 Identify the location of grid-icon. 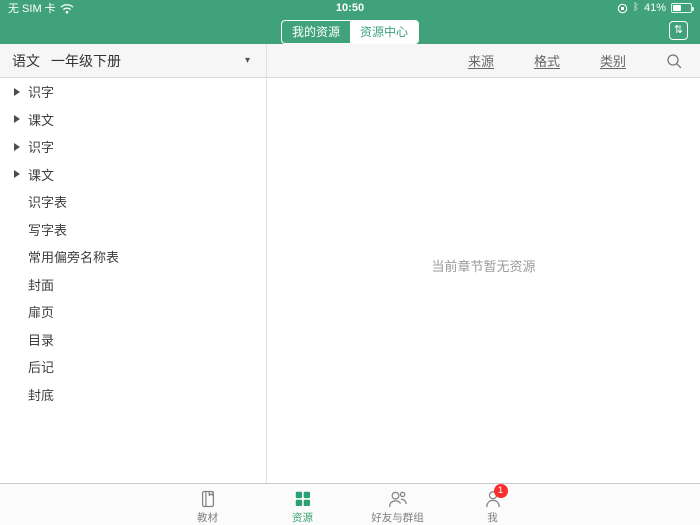
(302, 498).